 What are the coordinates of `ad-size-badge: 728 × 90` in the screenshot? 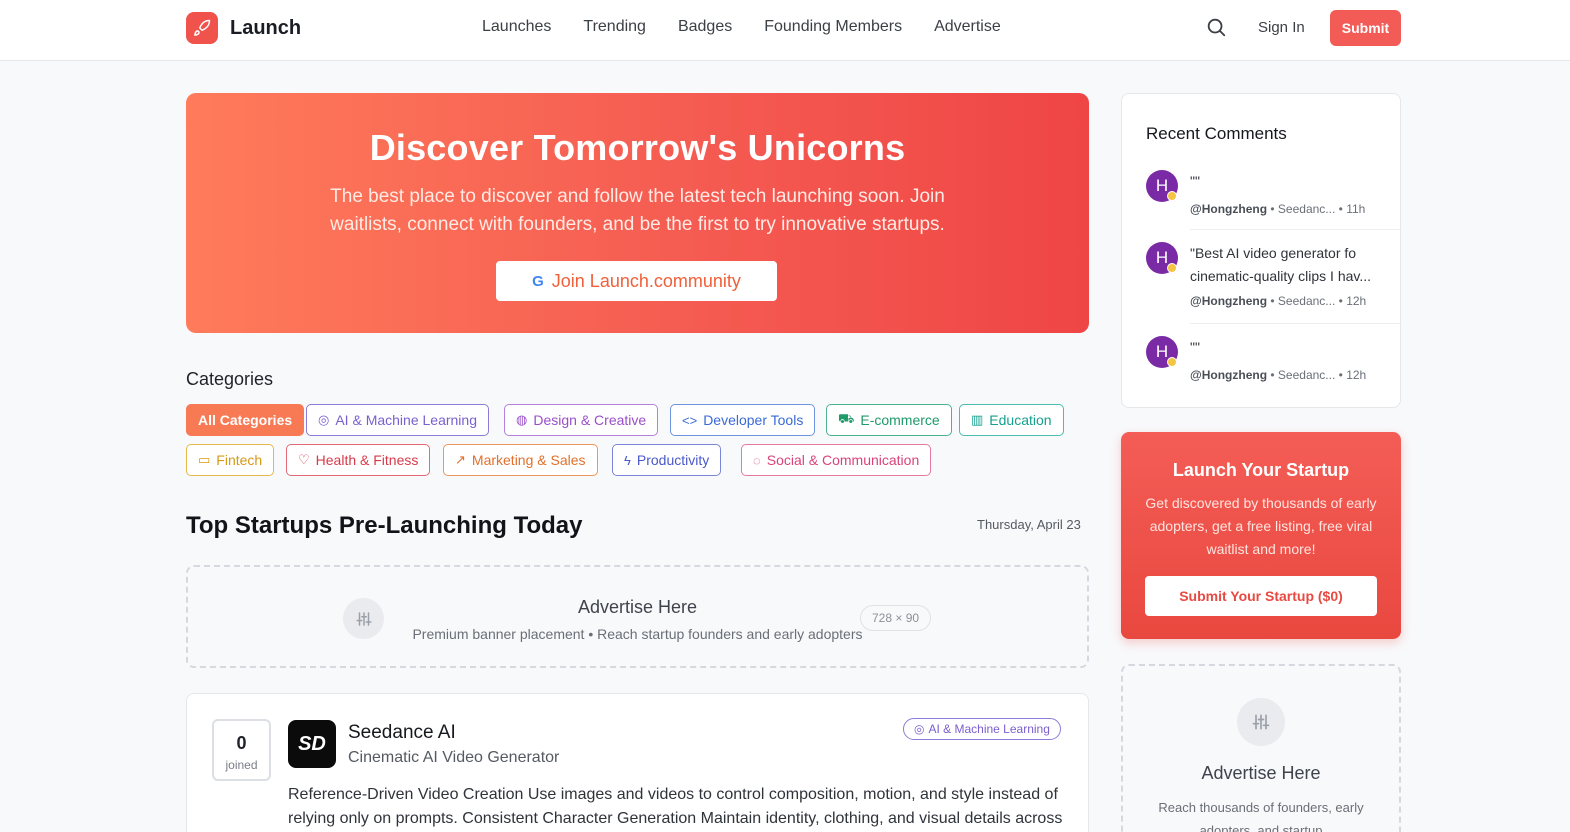 It's located at (896, 618).